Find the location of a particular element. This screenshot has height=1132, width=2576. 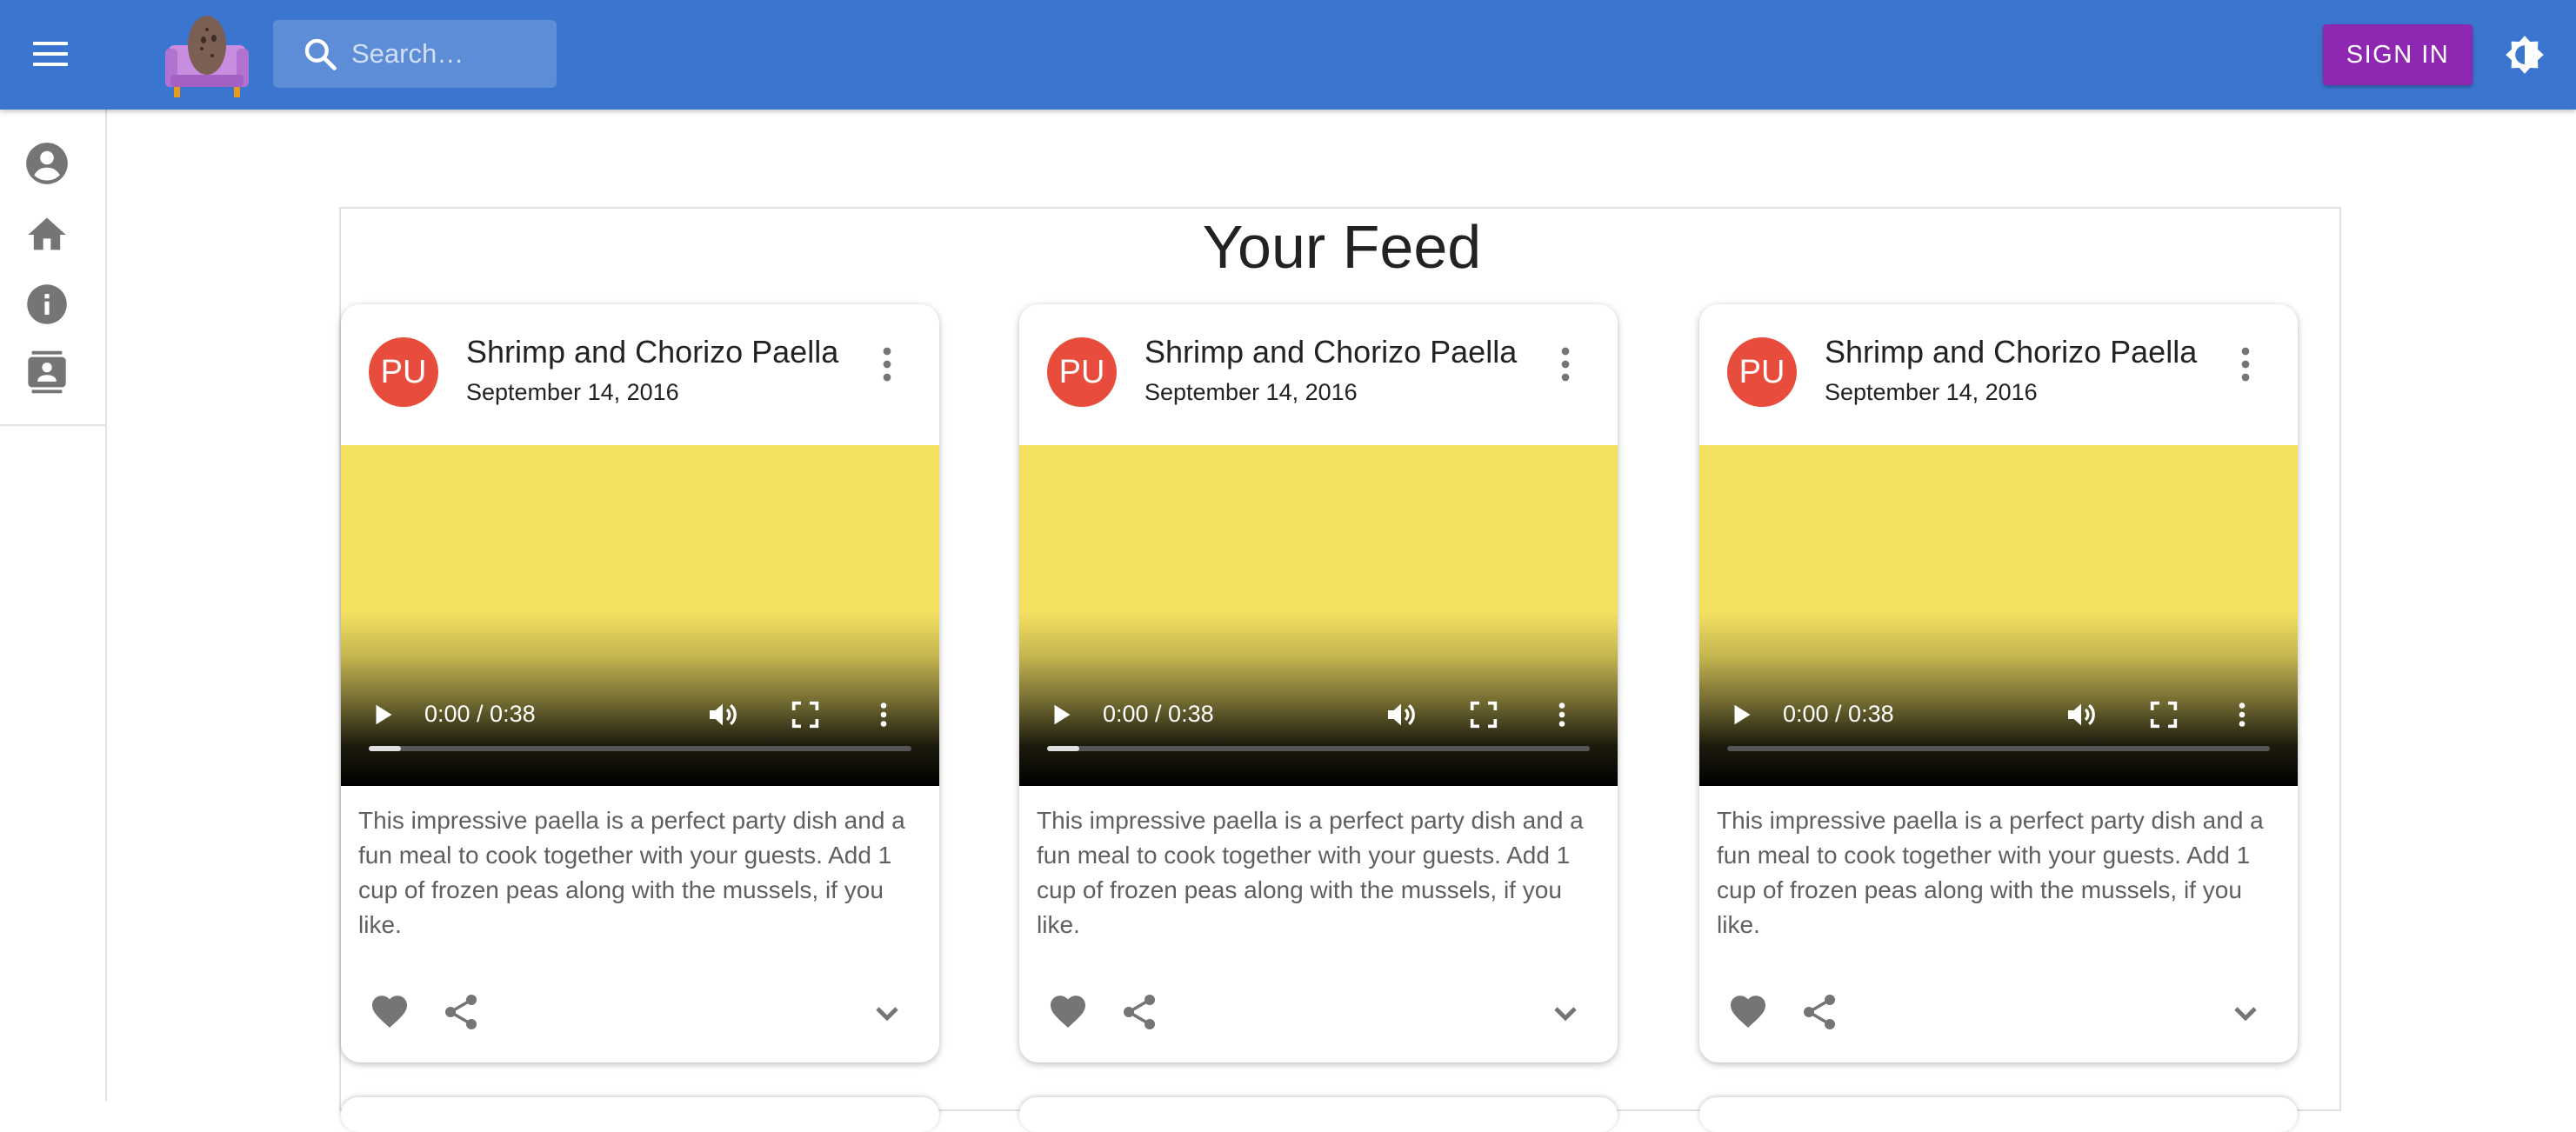

brightness-icon is located at coordinates (2524, 55).